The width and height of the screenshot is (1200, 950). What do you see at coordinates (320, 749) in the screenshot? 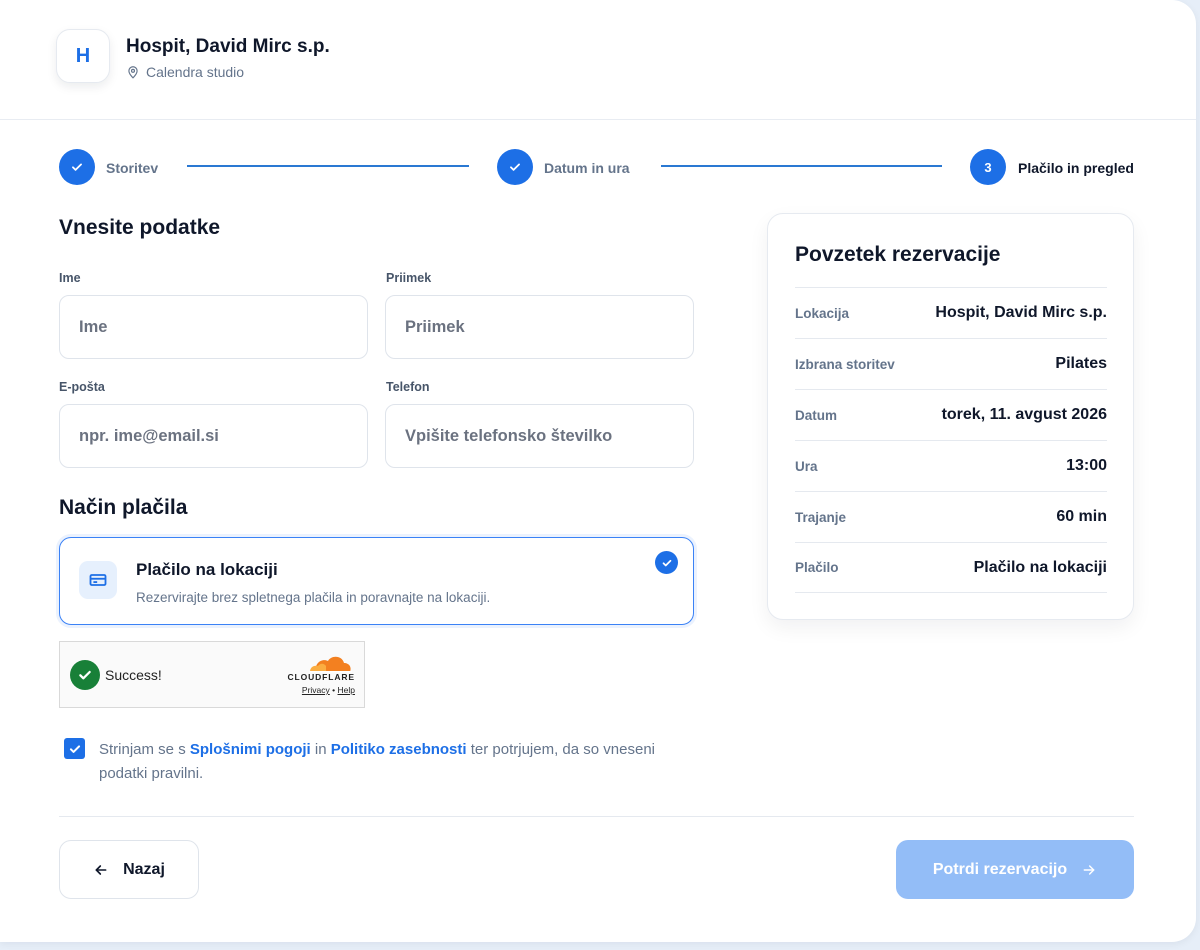
I see `consent-text-part-2: in` at bounding box center [320, 749].